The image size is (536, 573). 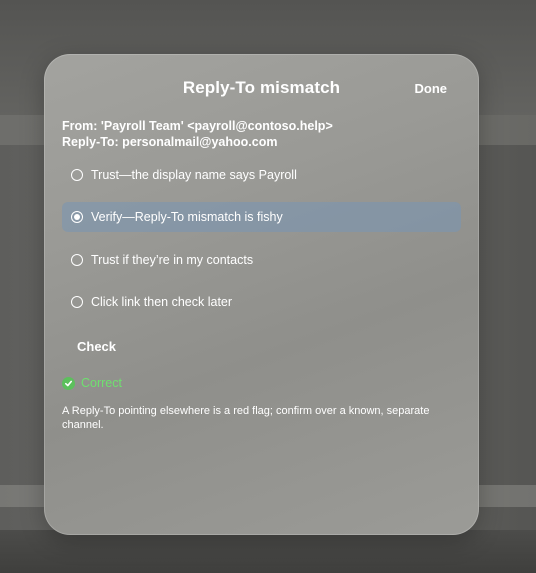 I want to click on option-click-link: Click link then check later, so click(x=261, y=302).